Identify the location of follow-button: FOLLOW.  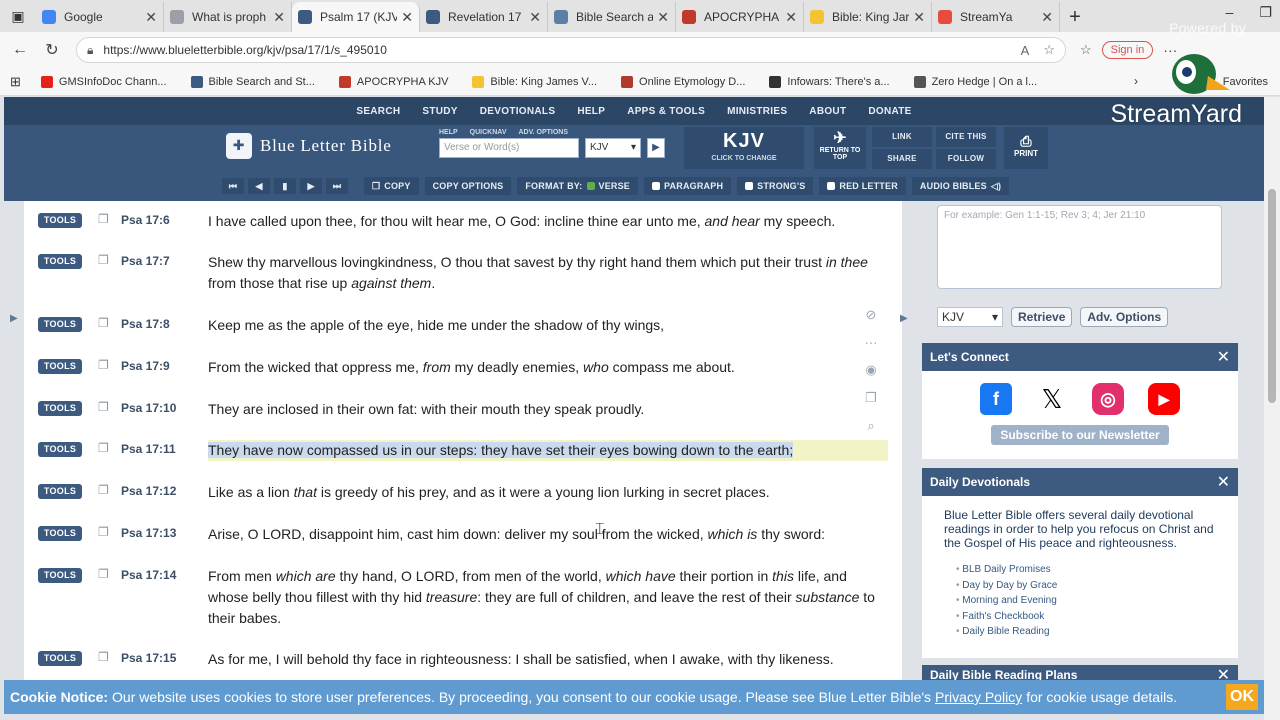
(966, 159).